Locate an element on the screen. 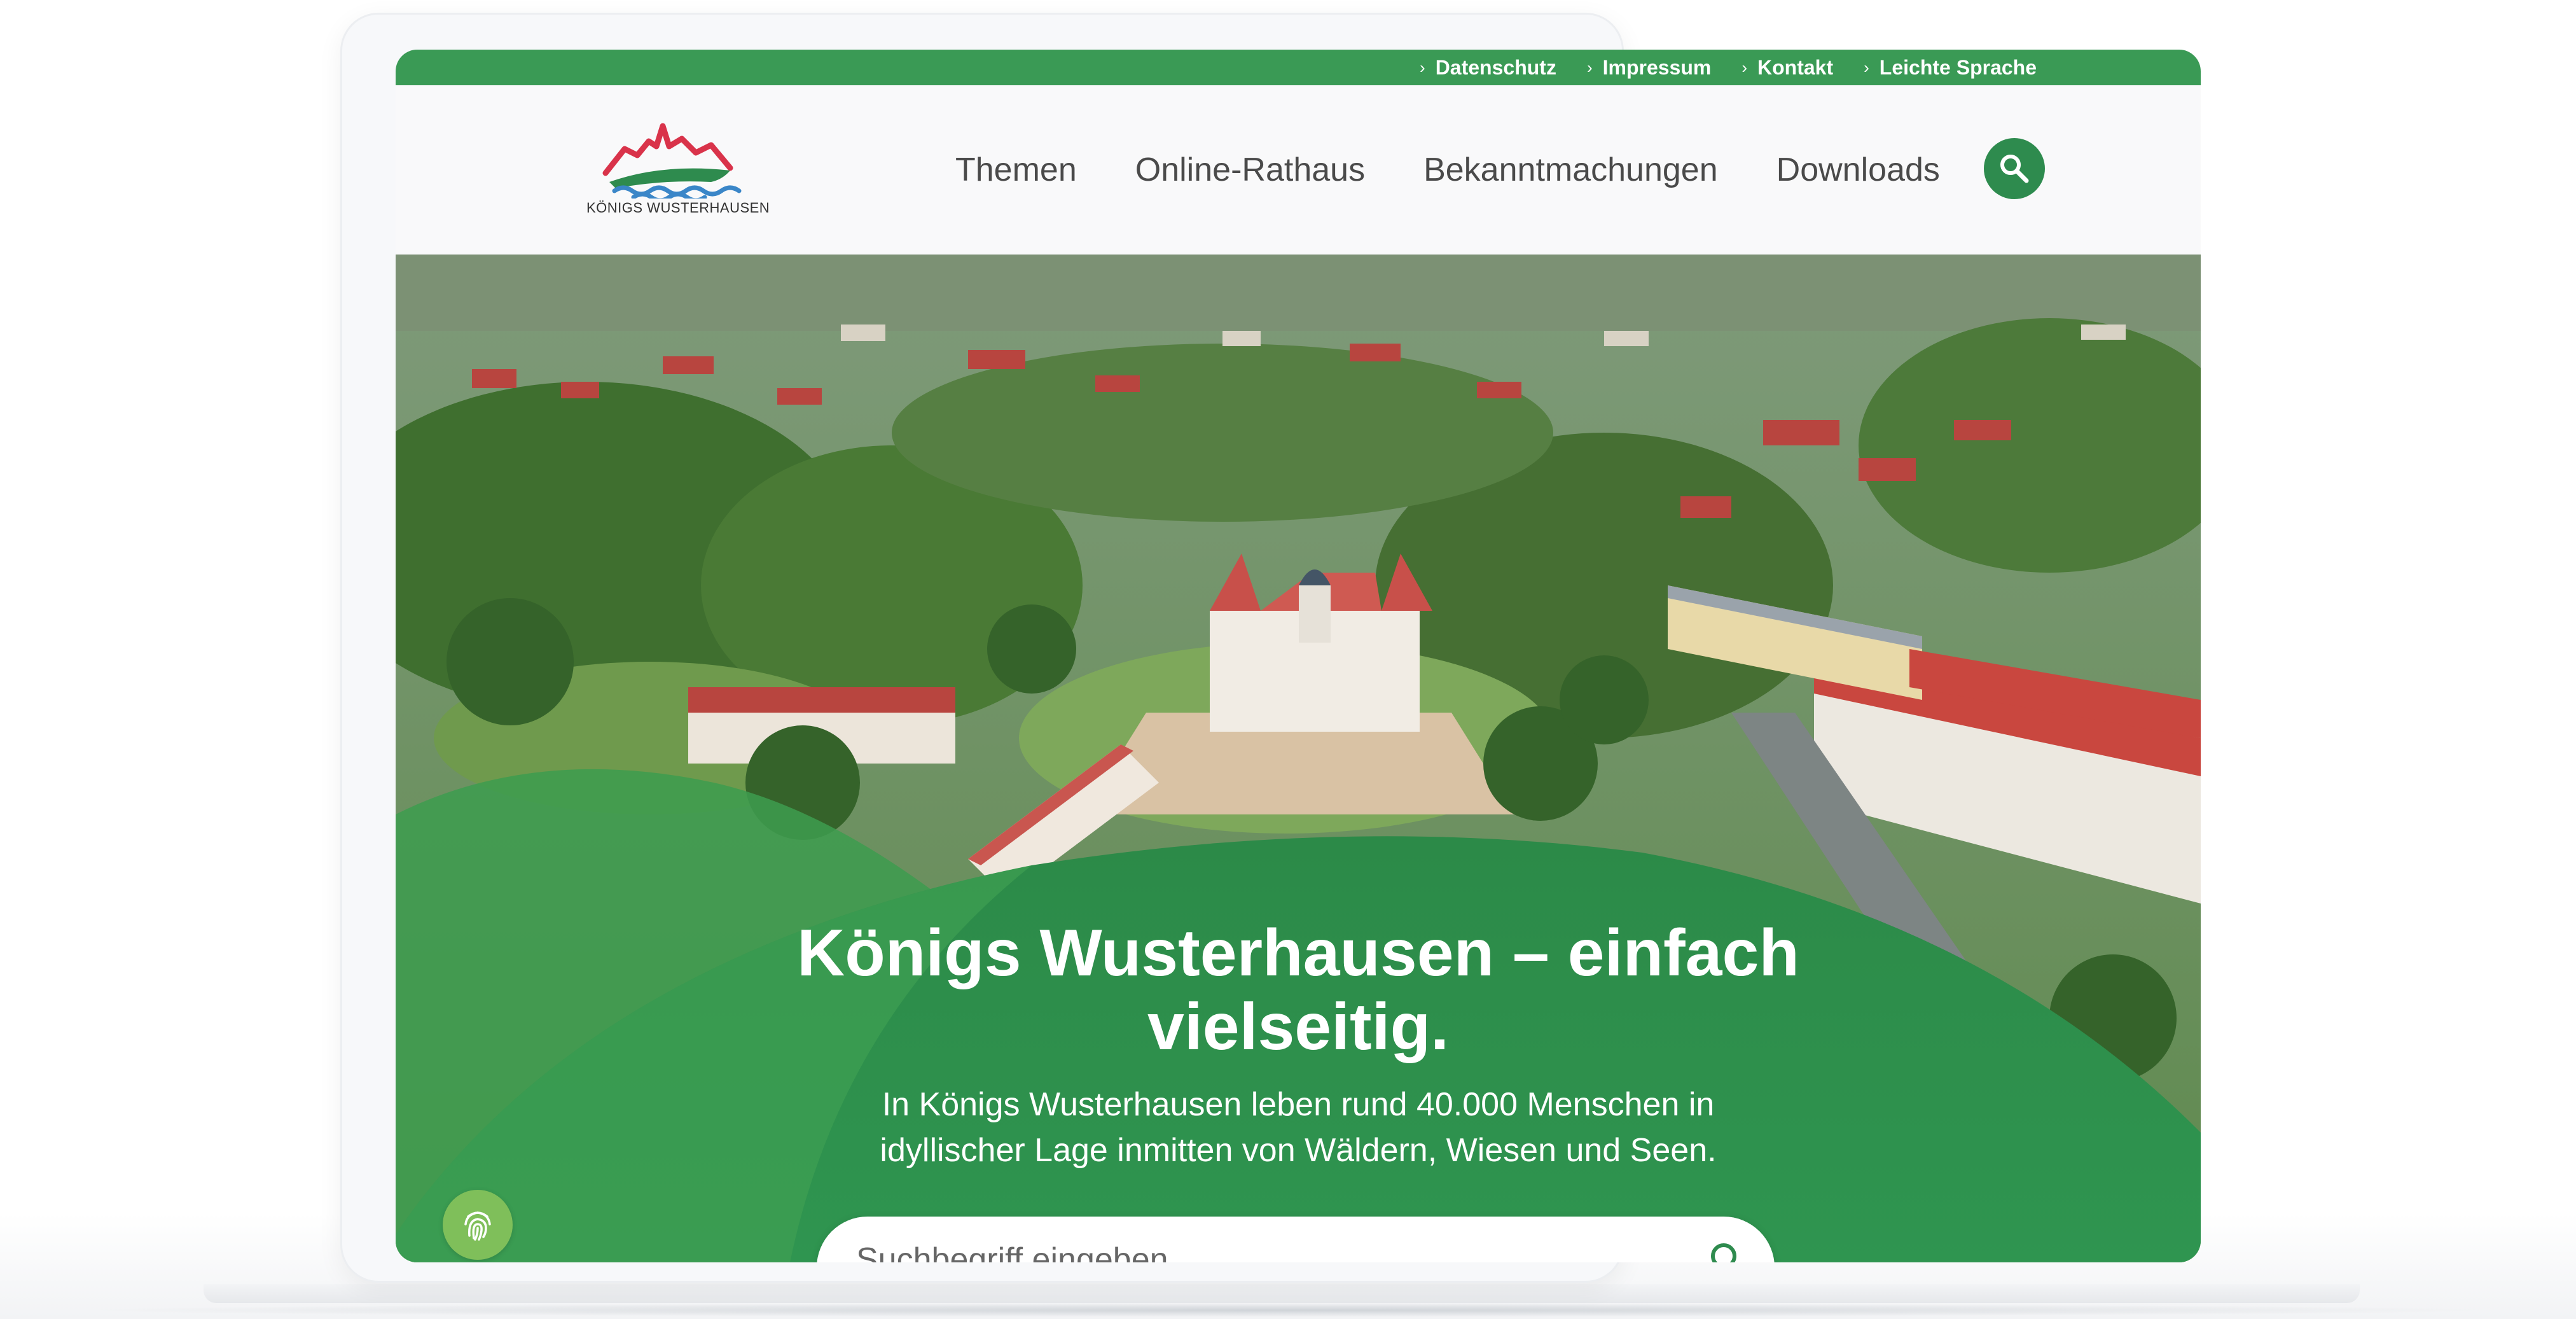  hero-title-line: Königs Wusterhausen – einfach is located at coordinates (1298, 953).